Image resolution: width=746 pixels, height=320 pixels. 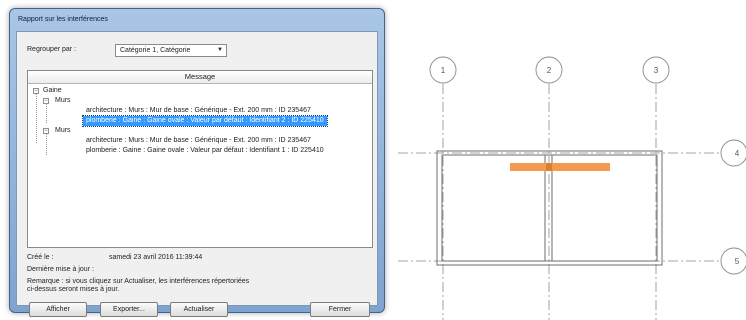 What do you see at coordinates (737, 153) in the screenshot?
I see `grid-label-4: 4` at bounding box center [737, 153].